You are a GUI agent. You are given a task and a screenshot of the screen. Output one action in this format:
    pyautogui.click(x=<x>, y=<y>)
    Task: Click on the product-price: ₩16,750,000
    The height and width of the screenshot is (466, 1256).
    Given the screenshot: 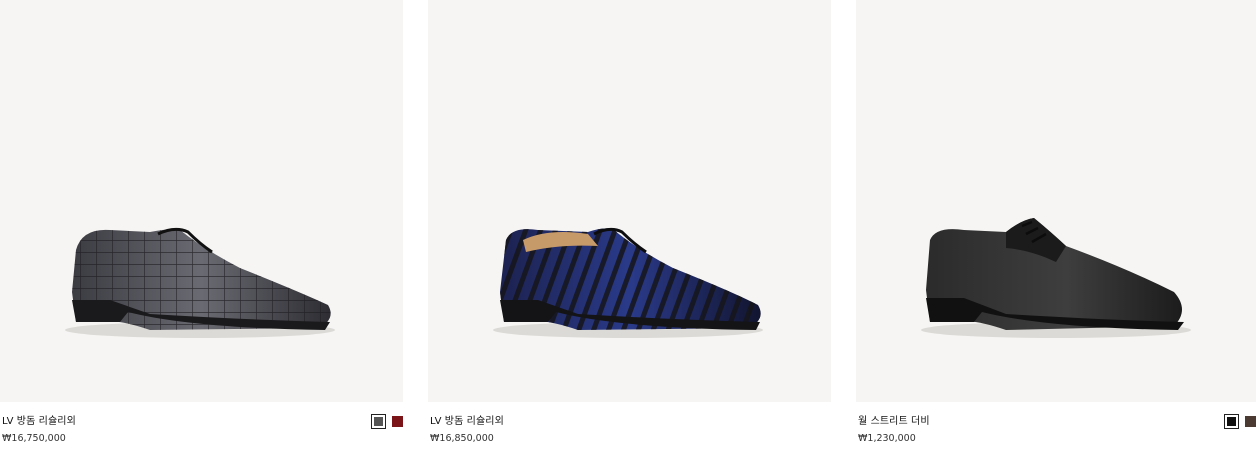 What is the action you would take?
    pyautogui.click(x=34, y=438)
    